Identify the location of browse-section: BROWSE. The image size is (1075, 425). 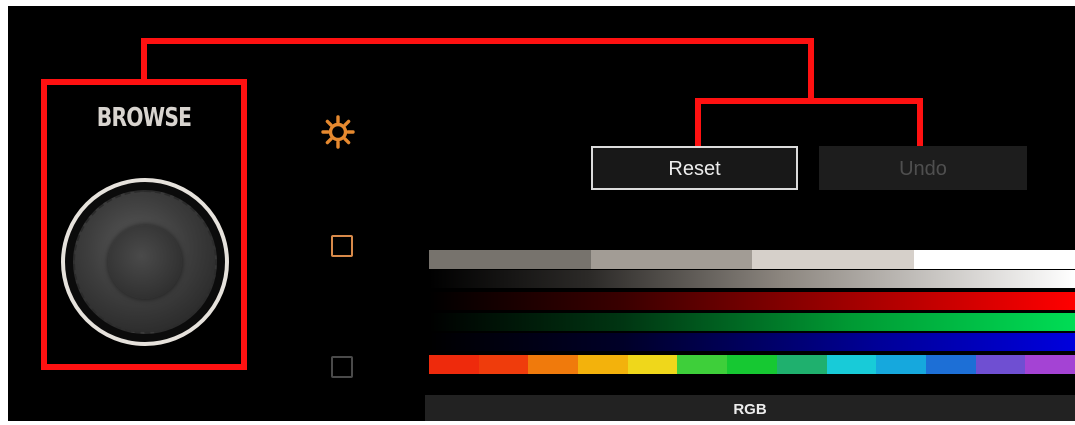
(144, 224).